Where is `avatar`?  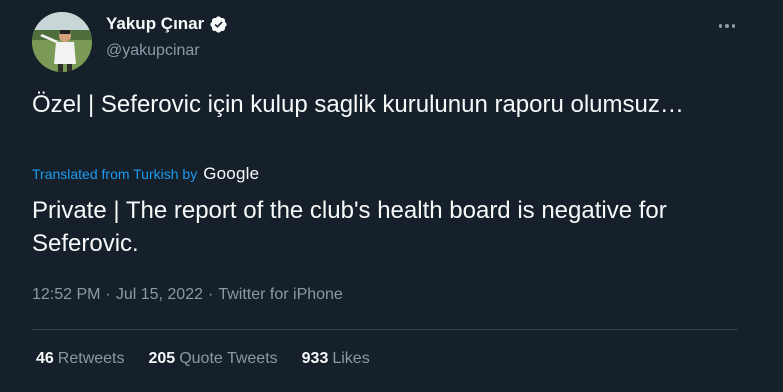 avatar is located at coordinates (62, 42).